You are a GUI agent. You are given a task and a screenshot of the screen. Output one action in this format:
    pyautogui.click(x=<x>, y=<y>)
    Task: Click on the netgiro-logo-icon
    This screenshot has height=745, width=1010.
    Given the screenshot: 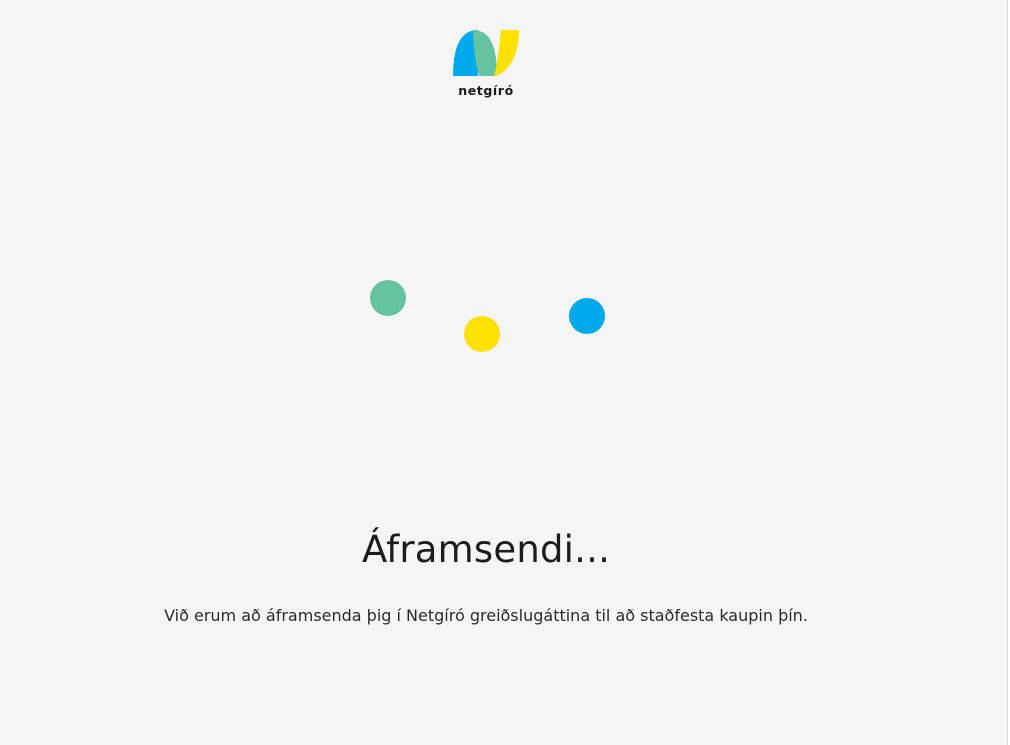 What is the action you would take?
    pyautogui.click(x=486, y=53)
    